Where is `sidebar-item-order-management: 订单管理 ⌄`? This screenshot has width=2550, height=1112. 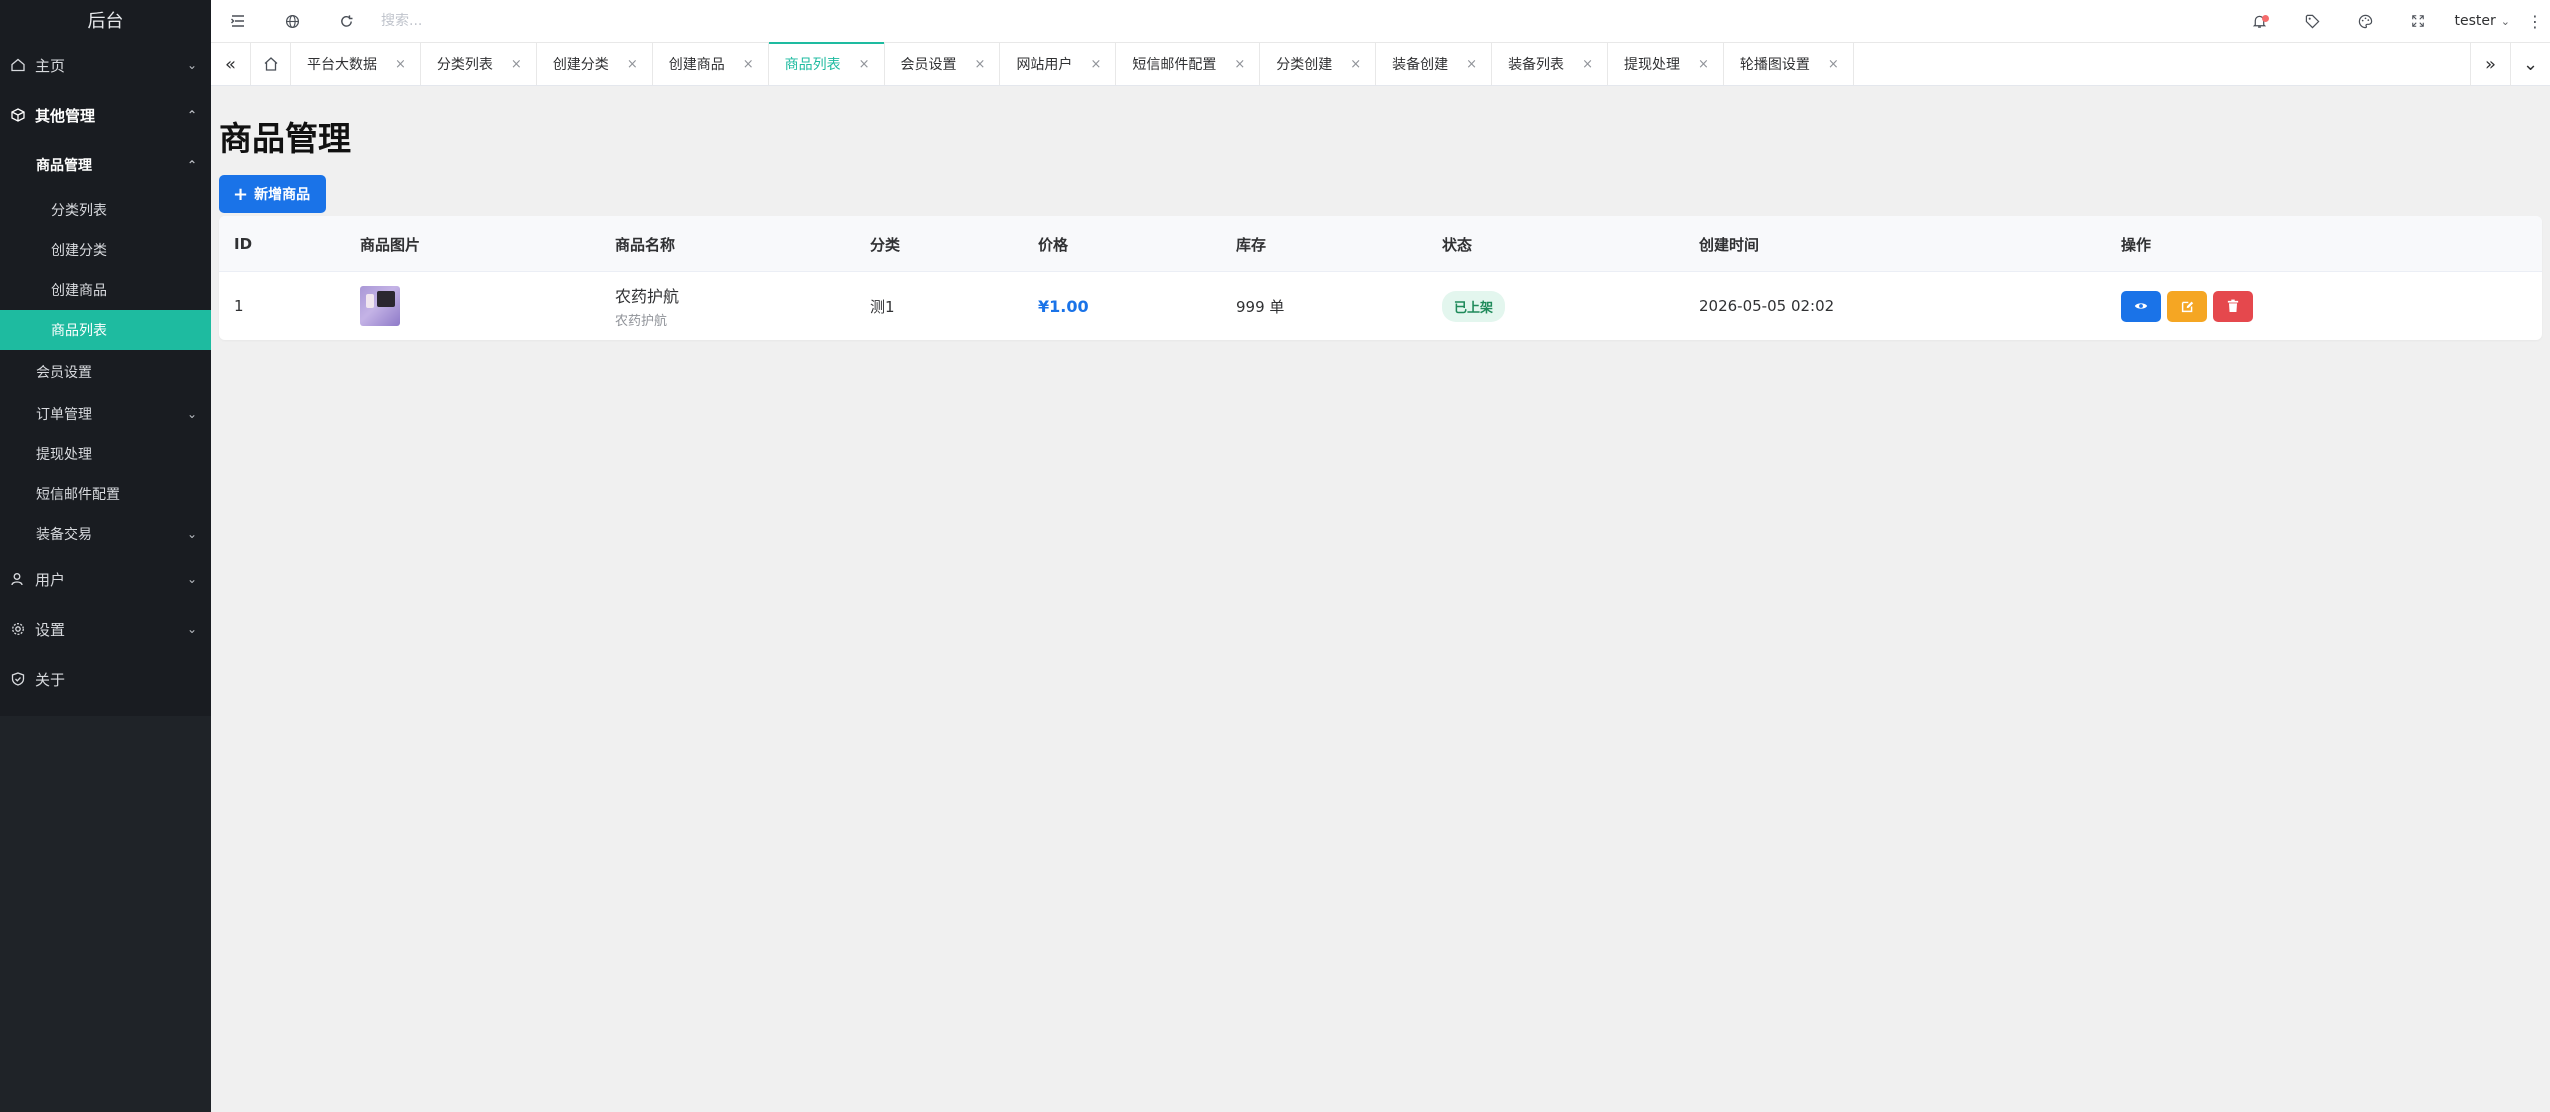
sidebar-item-order-management: 订单管理 ⌄ is located at coordinates (105, 414).